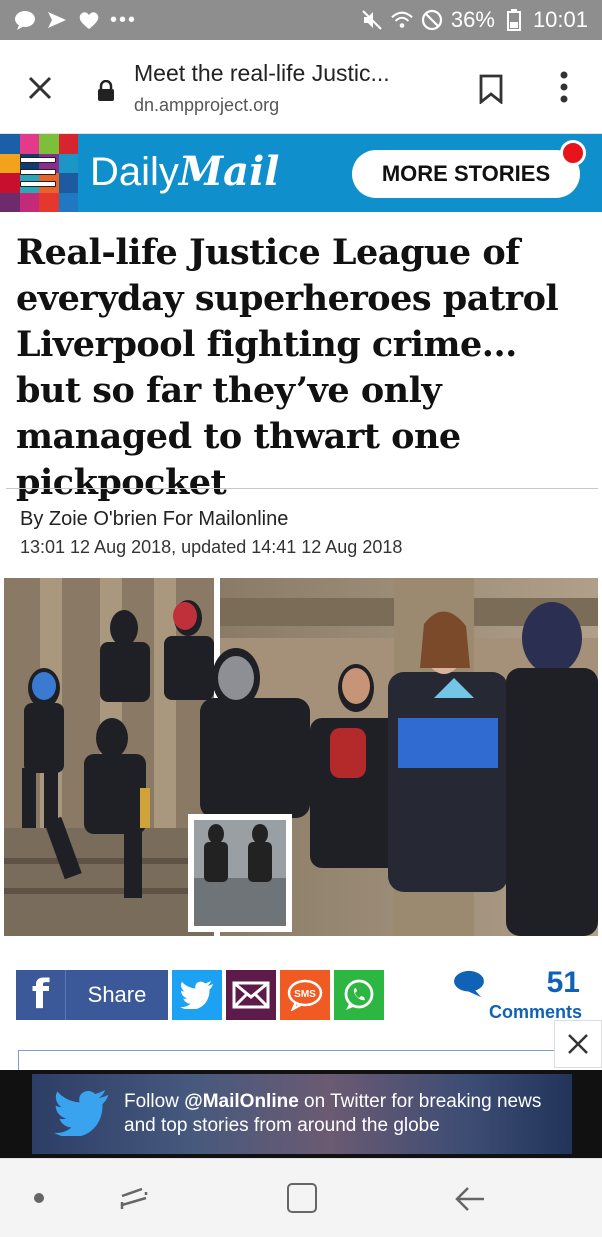 This screenshot has height=1237, width=602. Describe the element at coordinates (564, 87) in the screenshot. I see `overflow-menu-icon` at that location.